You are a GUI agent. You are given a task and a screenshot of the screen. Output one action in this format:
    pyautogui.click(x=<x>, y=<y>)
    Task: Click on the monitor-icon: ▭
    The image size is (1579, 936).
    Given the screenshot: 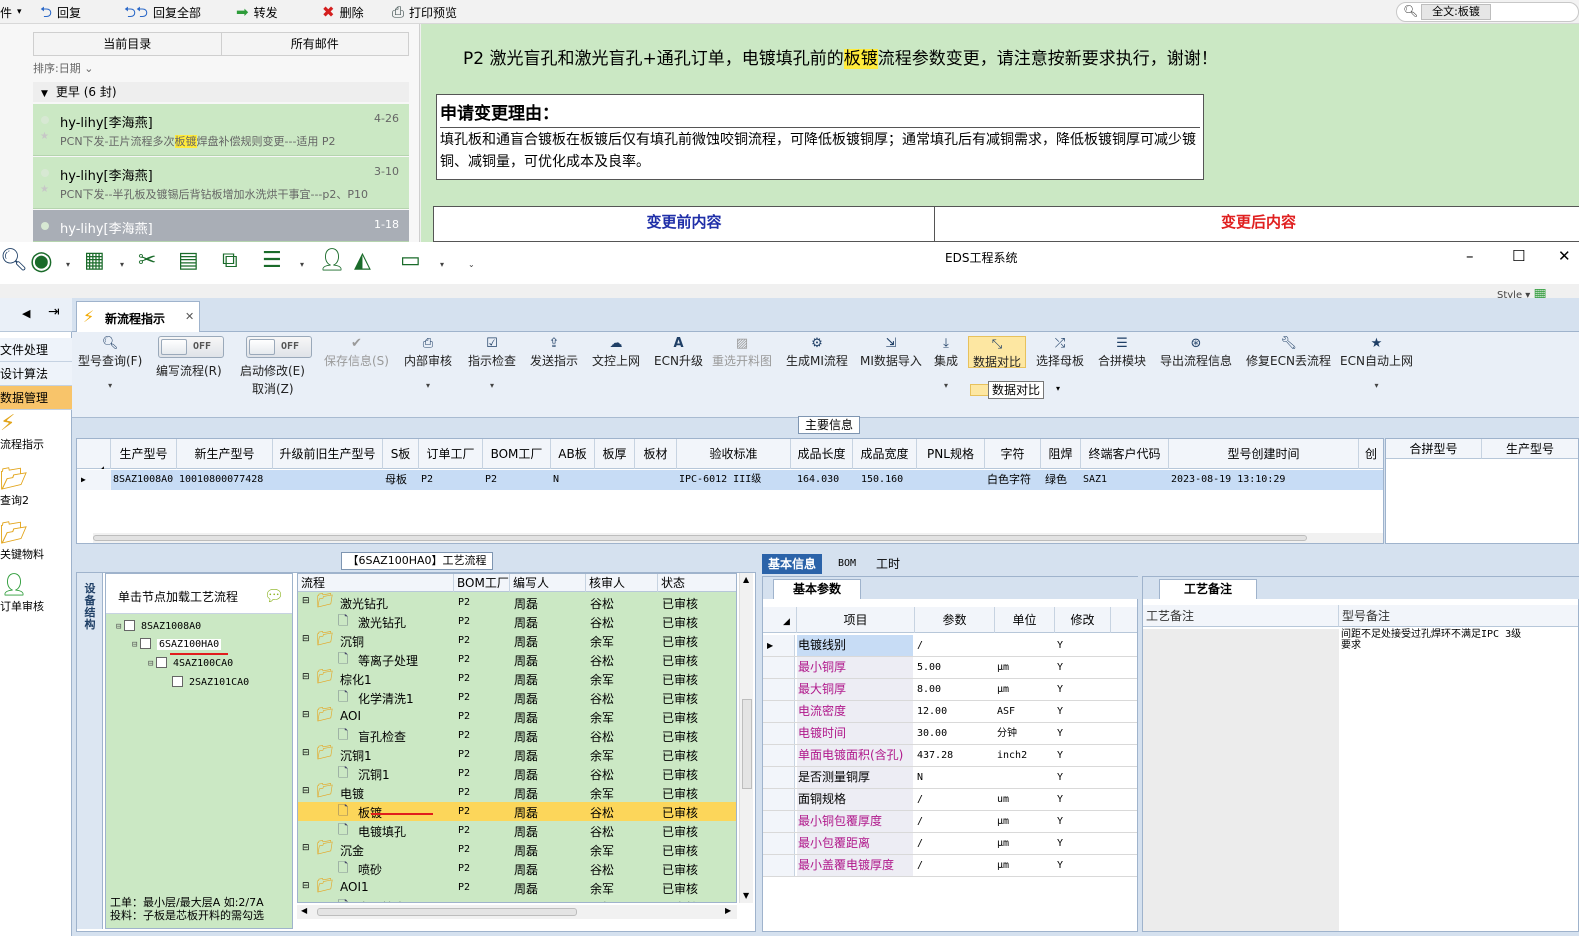 What is the action you would take?
    pyautogui.click(x=410, y=261)
    